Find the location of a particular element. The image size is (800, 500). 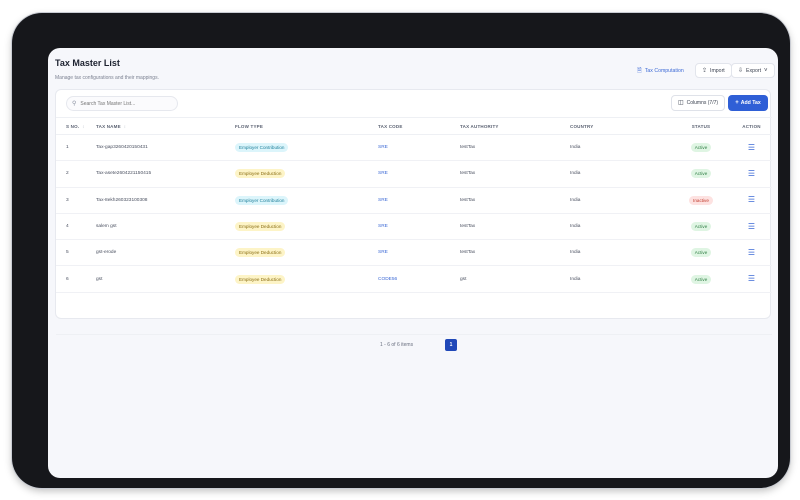

columns-icon: ◫ is located at coordinates (680, 103).